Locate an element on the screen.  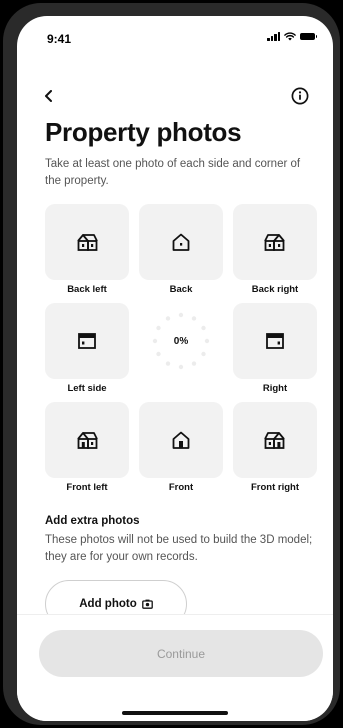
tile-label: Front is located at coordinates (181, 487).